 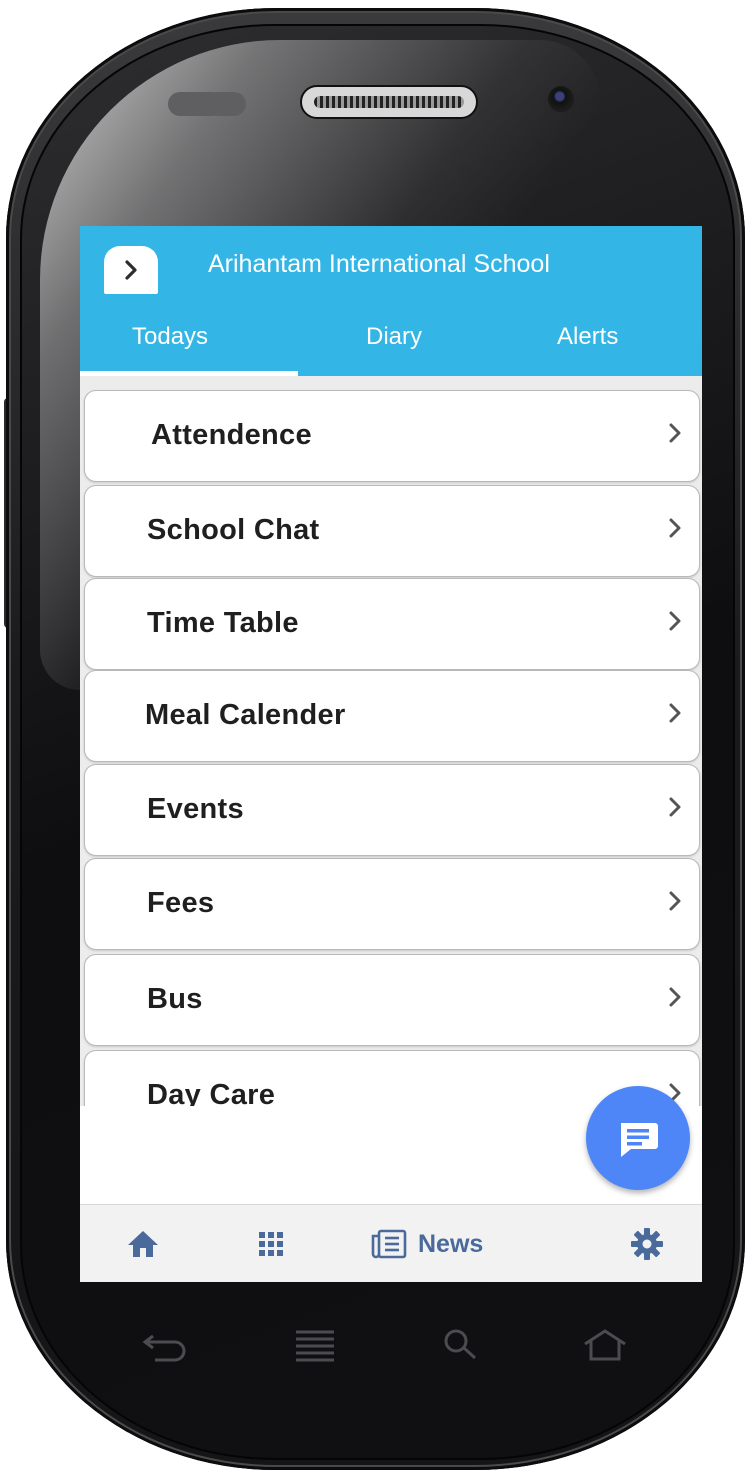 What do you see at coordinates (170, 337) in the screenshot?
I see `tab-todays: Todays` at bounding box center [170, 337].